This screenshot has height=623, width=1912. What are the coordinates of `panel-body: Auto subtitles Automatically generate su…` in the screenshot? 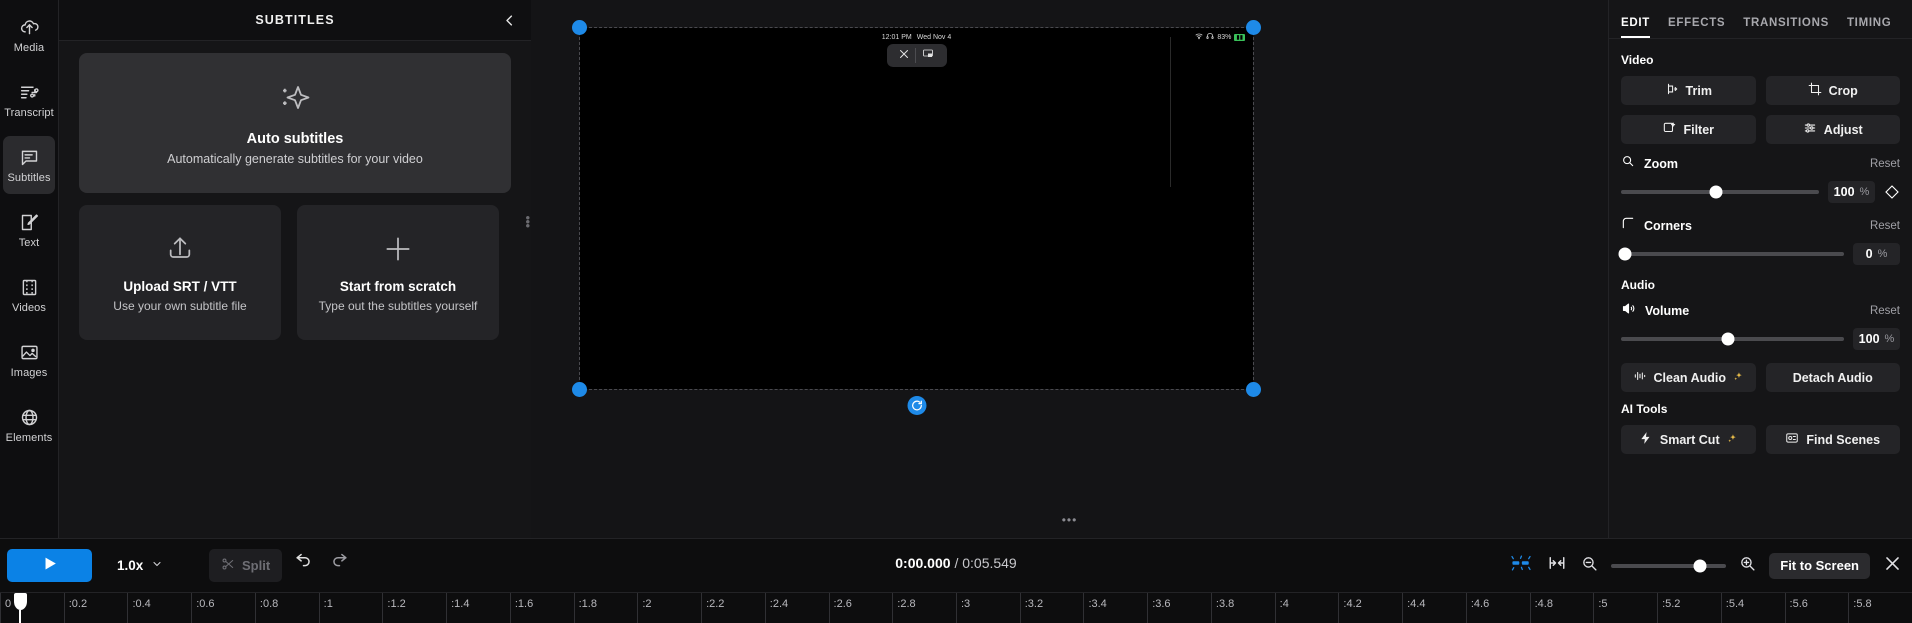 It's located at (295, 196).